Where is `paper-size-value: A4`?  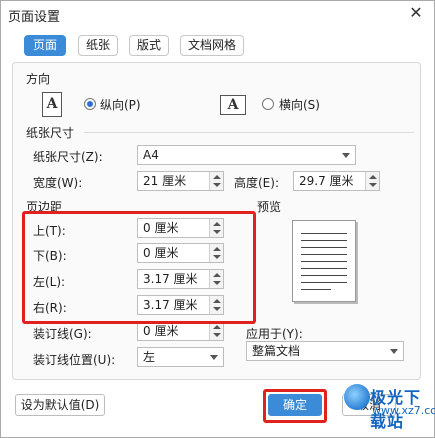 paper-size-value: A4 is located at coordinates (151, 155).